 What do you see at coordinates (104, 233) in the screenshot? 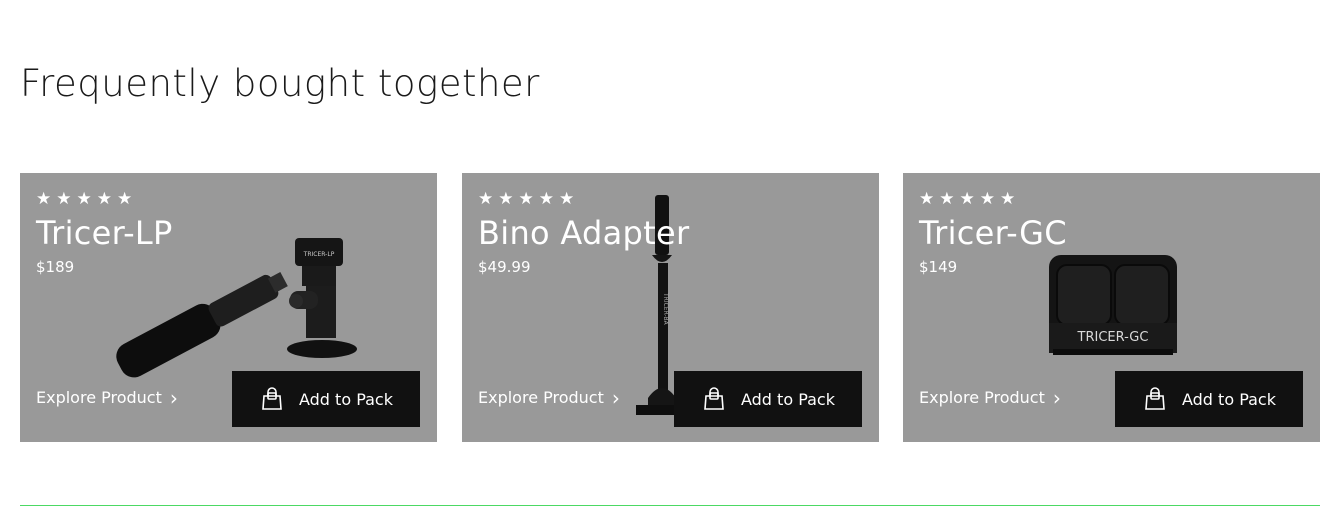
I see `product-name: Tricer-LP` at bounding box center [104, 233].